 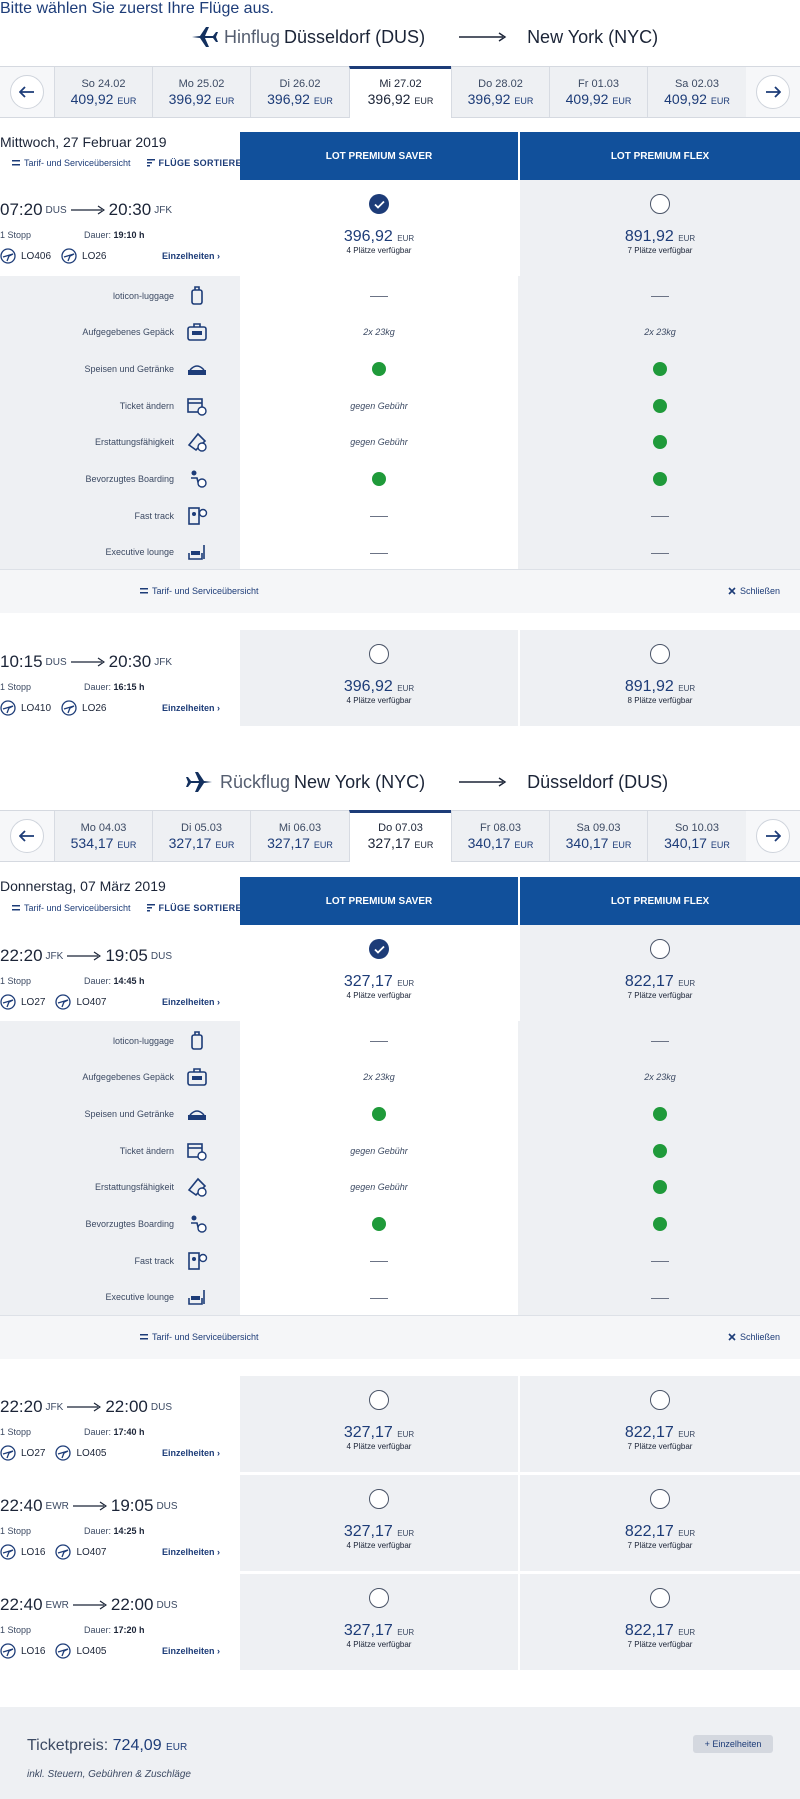 I want to click on service-row: loticon-luggage, so click(x=400, y=1040).